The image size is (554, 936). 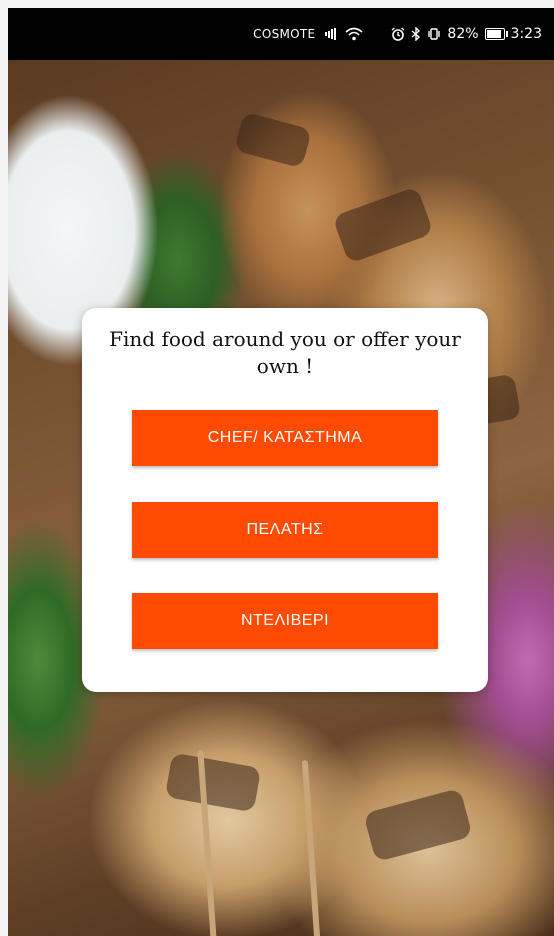 I want to click on alarm-icon, so click(x=398, y=34).